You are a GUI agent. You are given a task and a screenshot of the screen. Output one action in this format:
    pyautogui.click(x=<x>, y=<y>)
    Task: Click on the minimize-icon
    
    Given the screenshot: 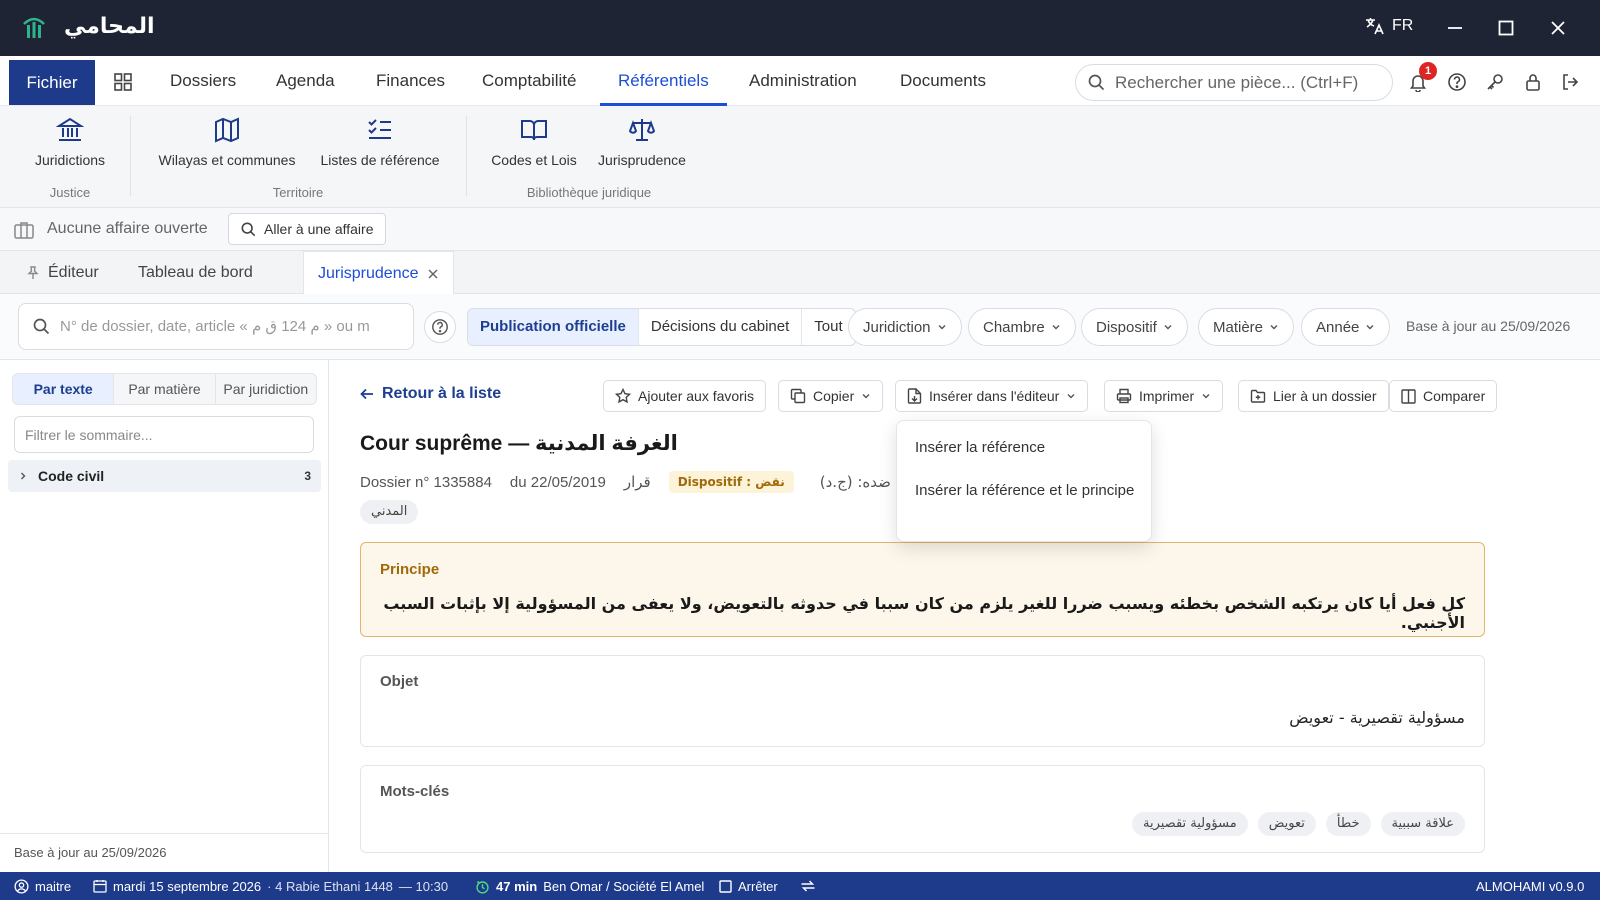 What is the action you would take?
    pyautogui.click(x=1455, y=28)
    